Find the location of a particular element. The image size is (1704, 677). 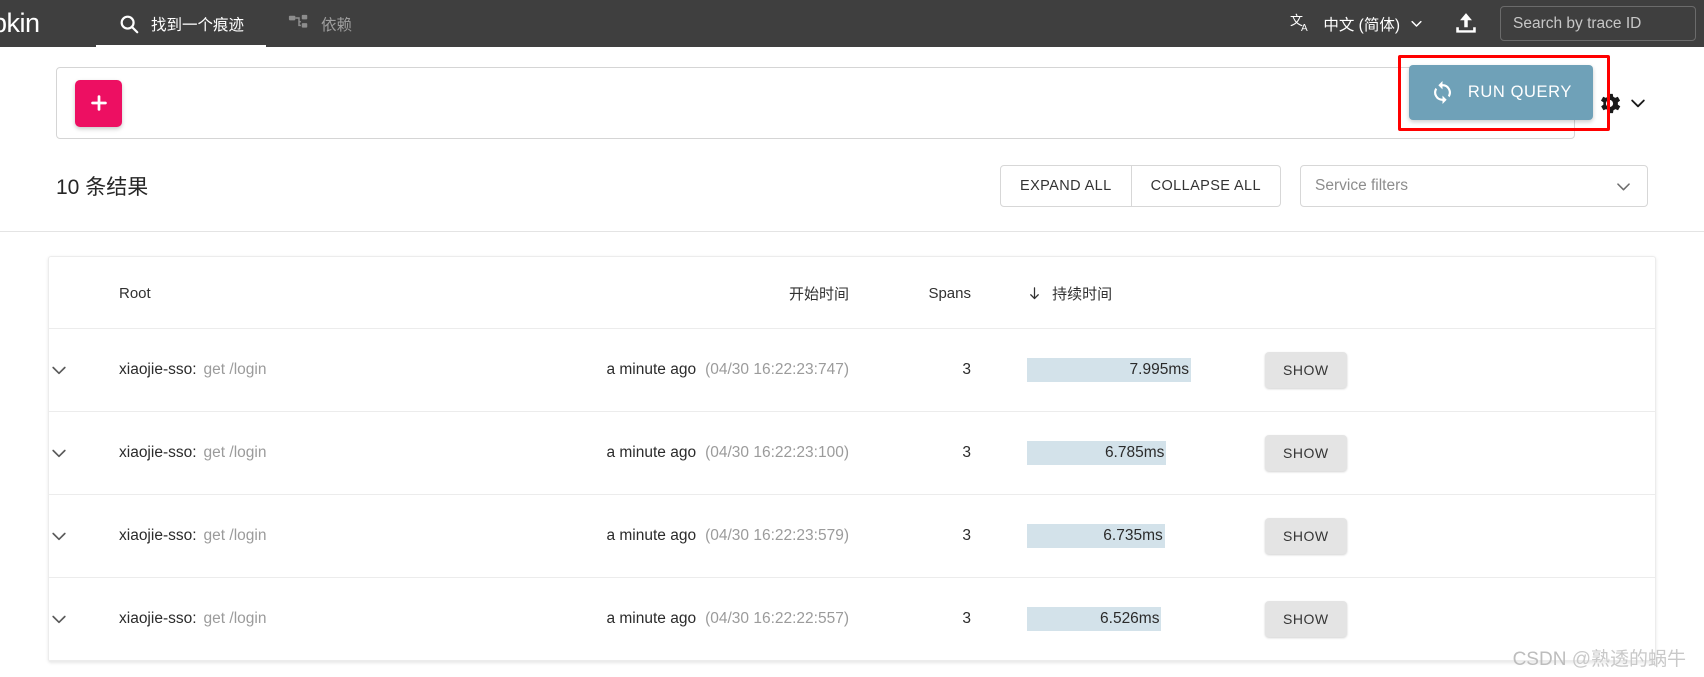

row-absolute-time: (04/30 16:22:23:747) is located at coordinates (777, 369).